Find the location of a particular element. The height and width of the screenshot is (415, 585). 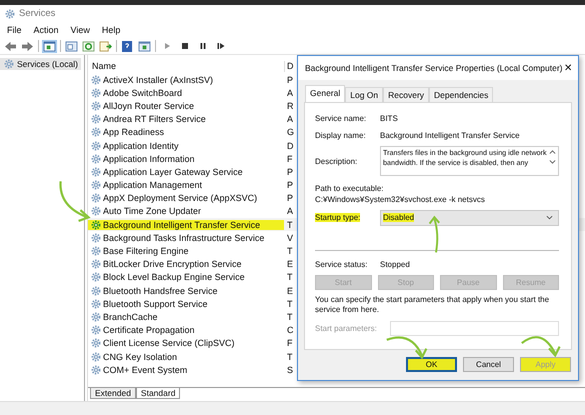

service-row: ActiveX Installer (AxInstSV) is located at coordinates (186, 79).